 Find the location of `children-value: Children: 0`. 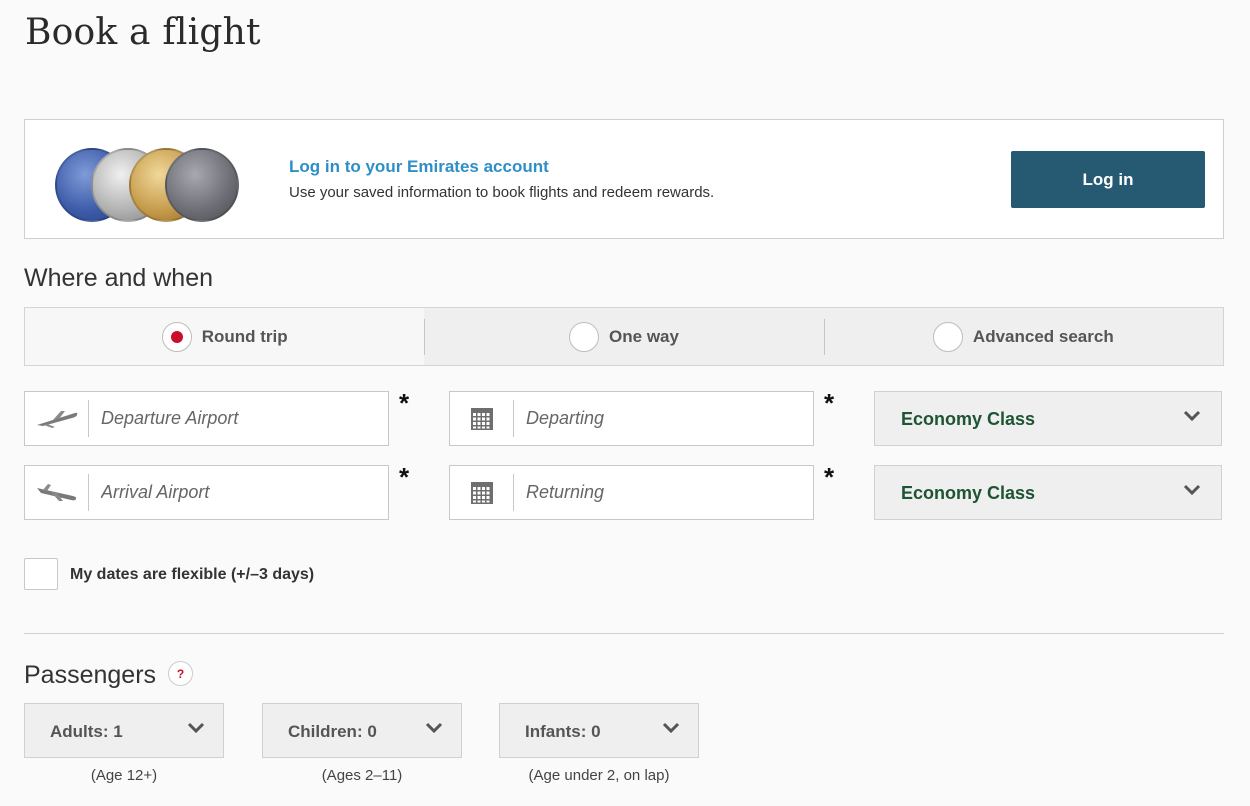

children-value: Children: 0 is located at coordinates (332, 731).